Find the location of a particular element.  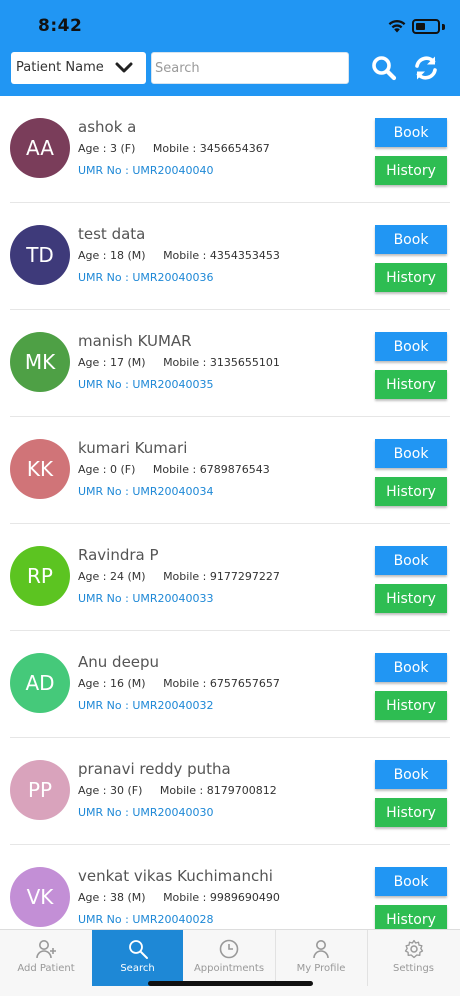

age-value: 30 is located at coordinates (116, 790).